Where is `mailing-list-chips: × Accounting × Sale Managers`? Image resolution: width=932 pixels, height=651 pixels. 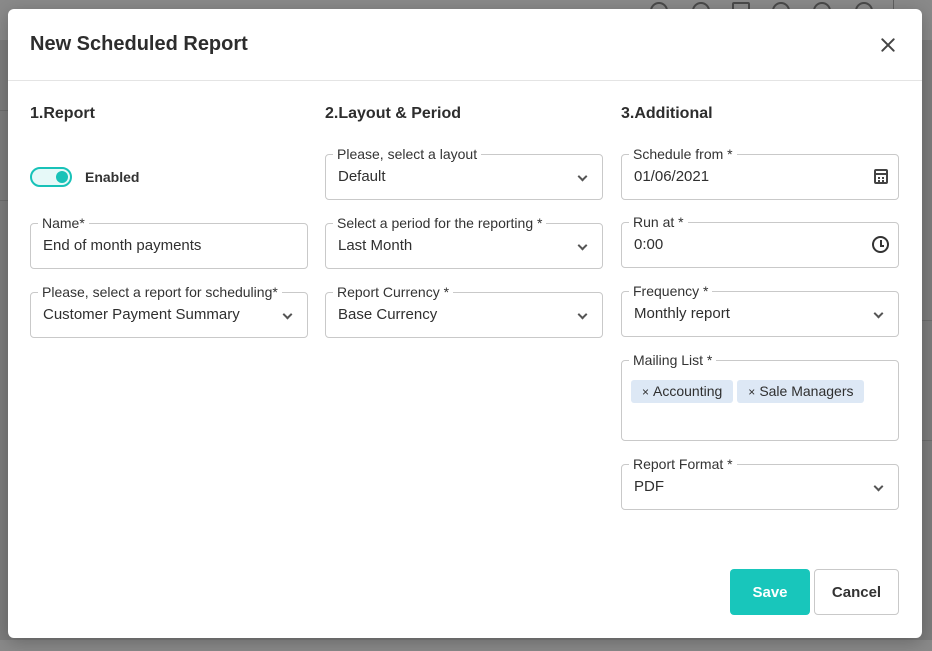
mailing-list-chips: × Accounting × Sale Managers is located at coordinates (748, 391).